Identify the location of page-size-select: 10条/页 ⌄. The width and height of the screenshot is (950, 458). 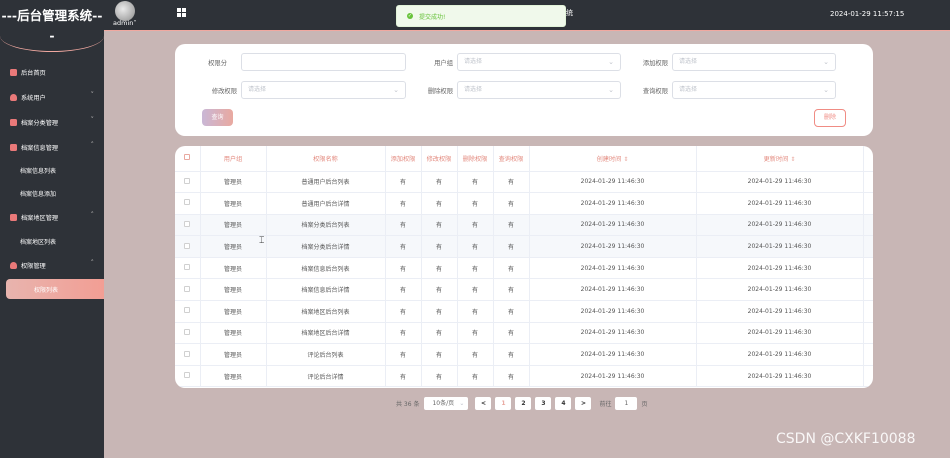
(446, 403).